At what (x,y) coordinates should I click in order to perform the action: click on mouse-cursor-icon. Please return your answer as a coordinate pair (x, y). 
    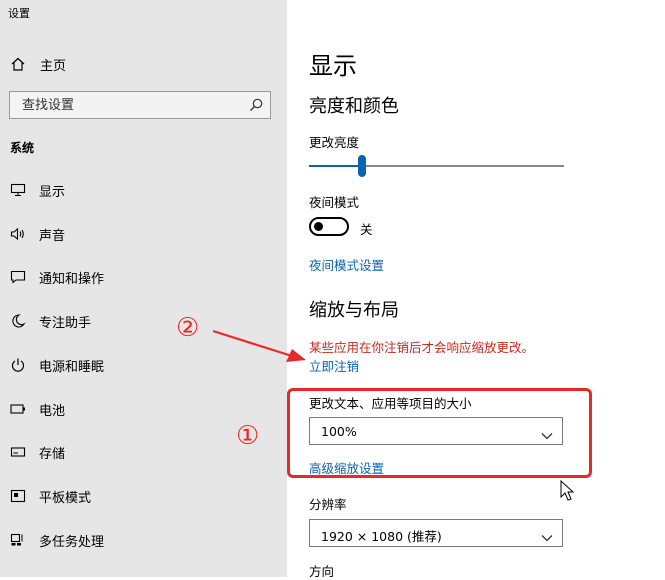
    Looking at the image, I should click on (567, 490).